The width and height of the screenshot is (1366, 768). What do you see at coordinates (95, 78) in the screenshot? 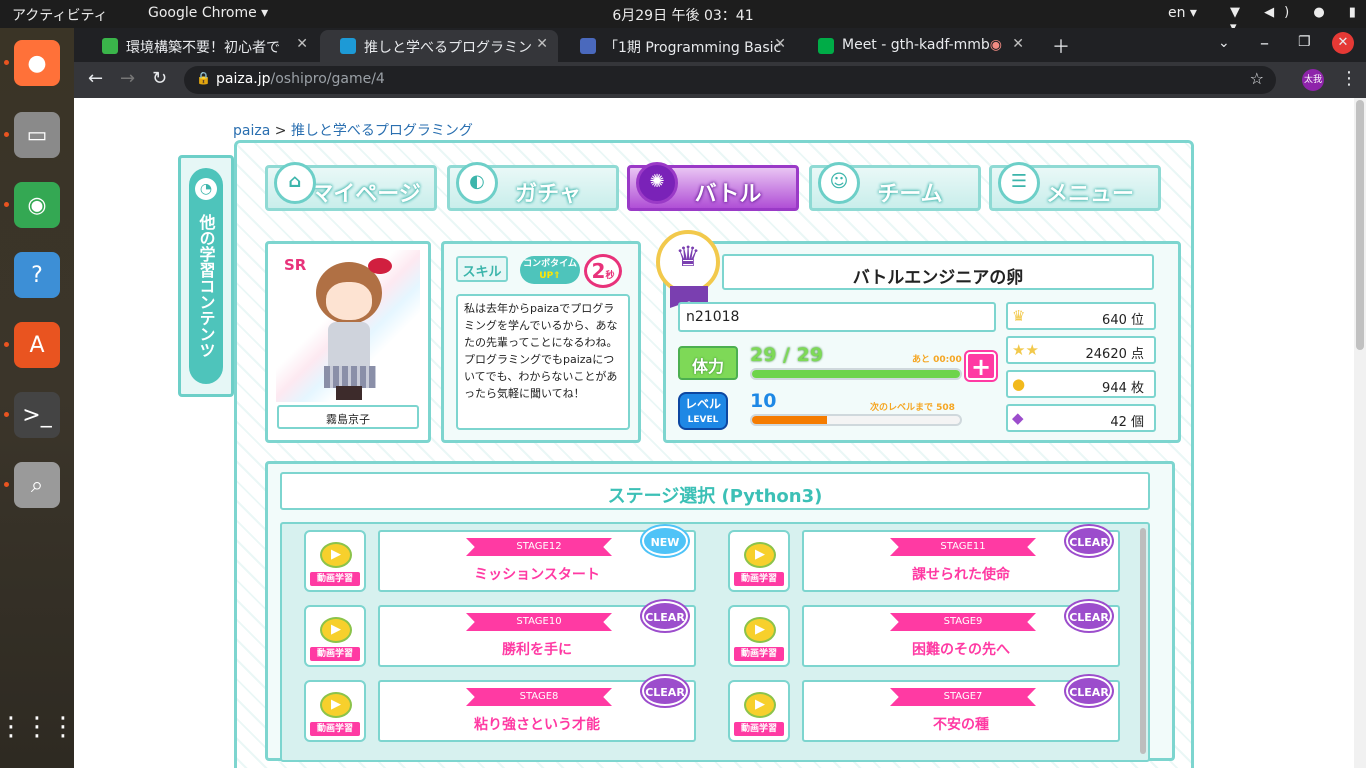
I see `back-button: ←` at bounding box center [95, 78].